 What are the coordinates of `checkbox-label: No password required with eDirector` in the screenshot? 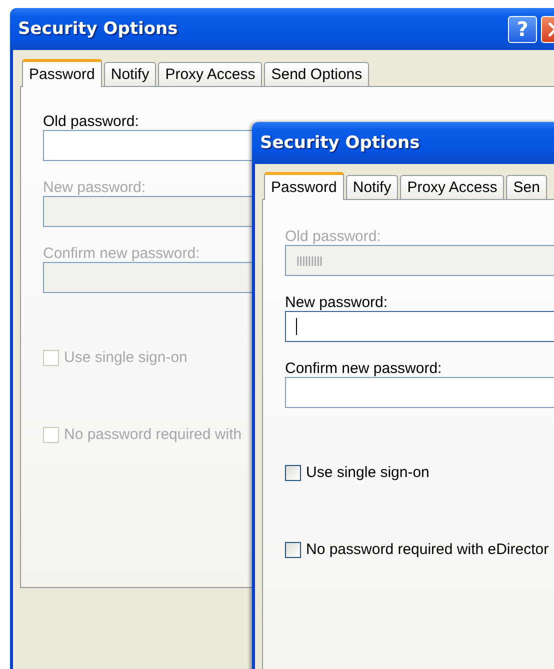 It's located at (427, 549).